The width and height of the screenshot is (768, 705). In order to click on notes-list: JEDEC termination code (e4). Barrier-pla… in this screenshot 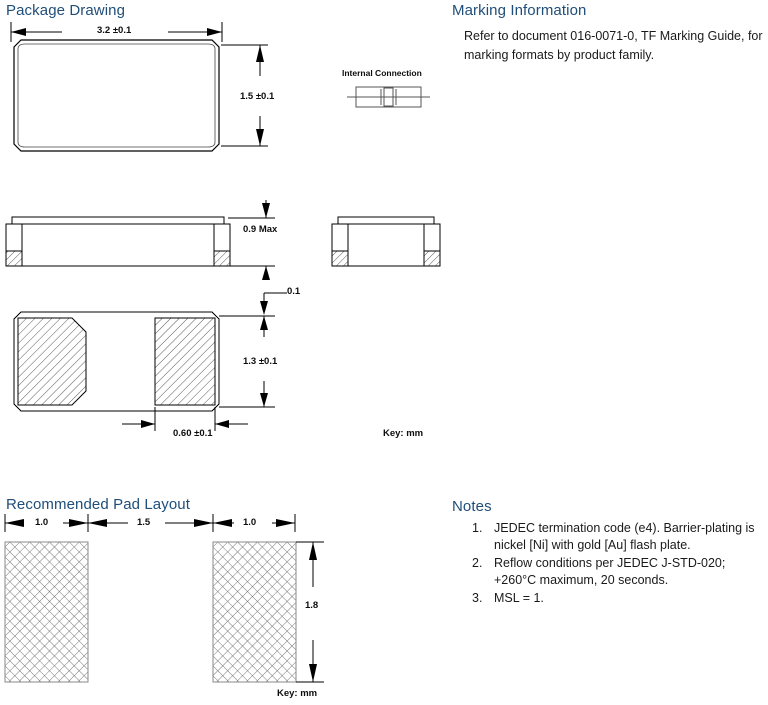, I will do `click(610, 564)`.